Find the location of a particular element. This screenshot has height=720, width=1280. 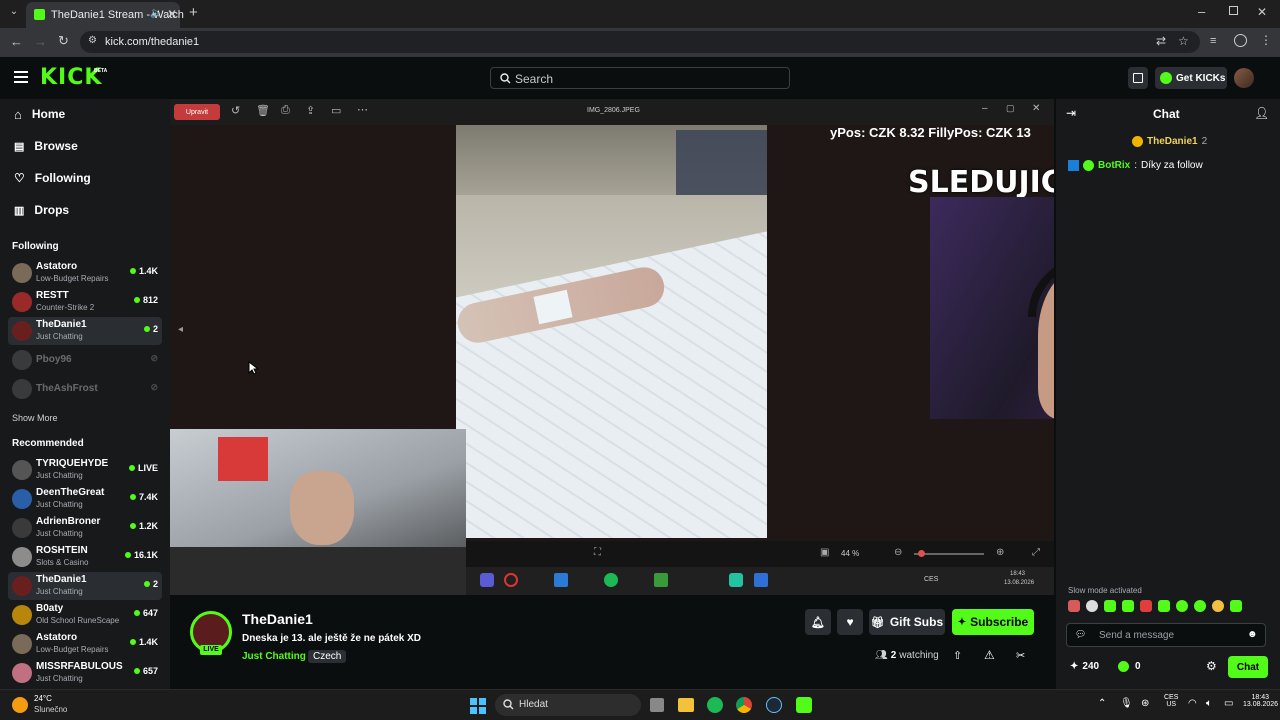

get-kicks-button: Get KICKs is located at coordinates (1191, 78).